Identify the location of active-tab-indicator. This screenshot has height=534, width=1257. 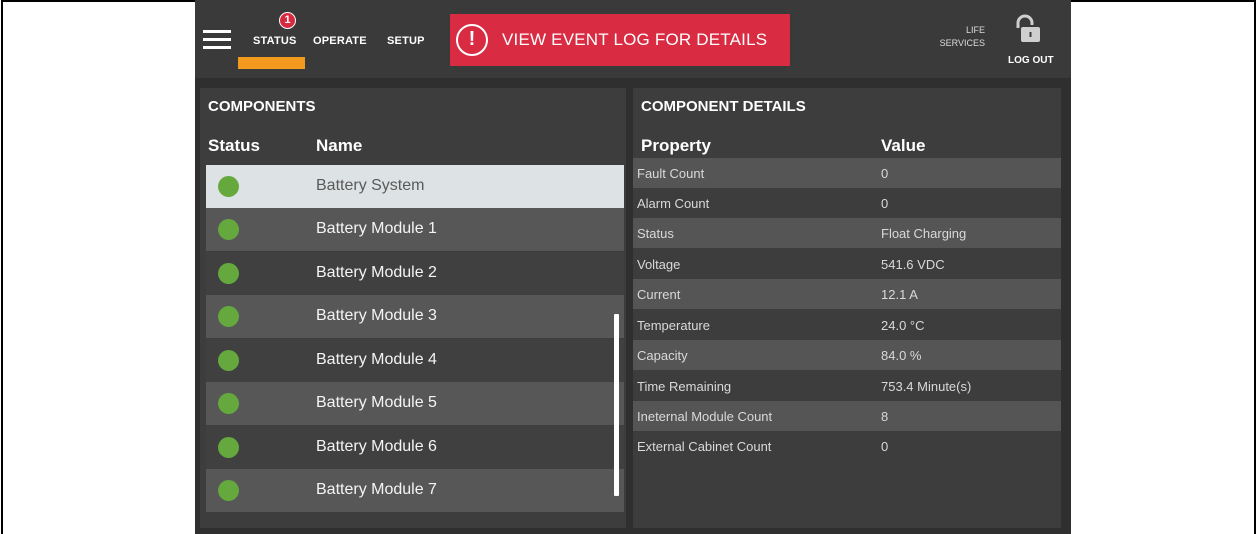
(271, 63).